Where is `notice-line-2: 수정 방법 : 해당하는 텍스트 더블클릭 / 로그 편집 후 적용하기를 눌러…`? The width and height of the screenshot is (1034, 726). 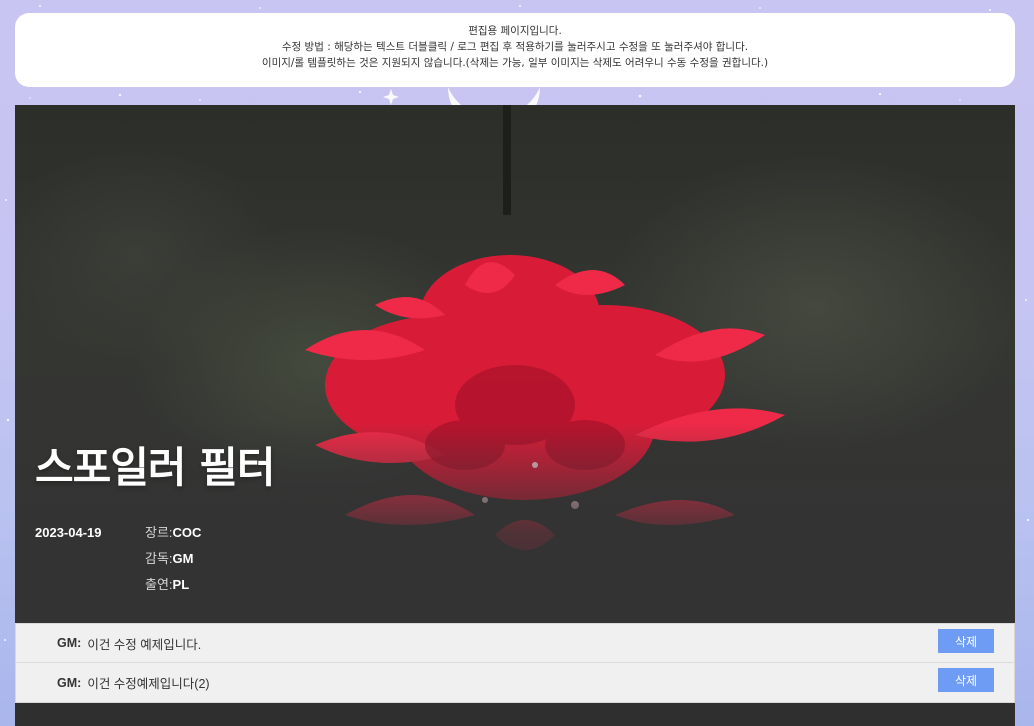
notice-line-2: 수정 방법 : 해당하는 텍스트 더블클릭 / 로그 편집 후 적용하기를 눌러… is located at coordinates (515, 47).